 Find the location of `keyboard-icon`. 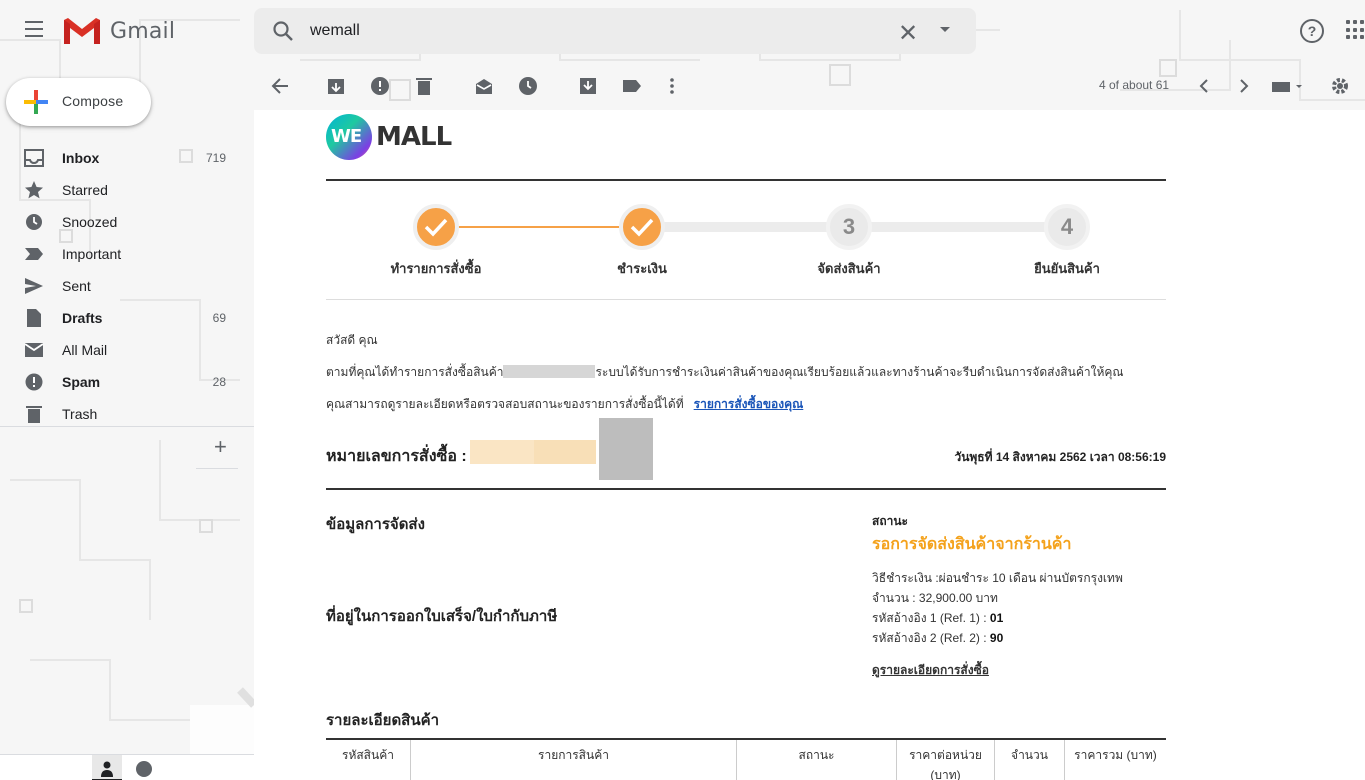

keyboard-icon is located at coordinates (1288, 86).